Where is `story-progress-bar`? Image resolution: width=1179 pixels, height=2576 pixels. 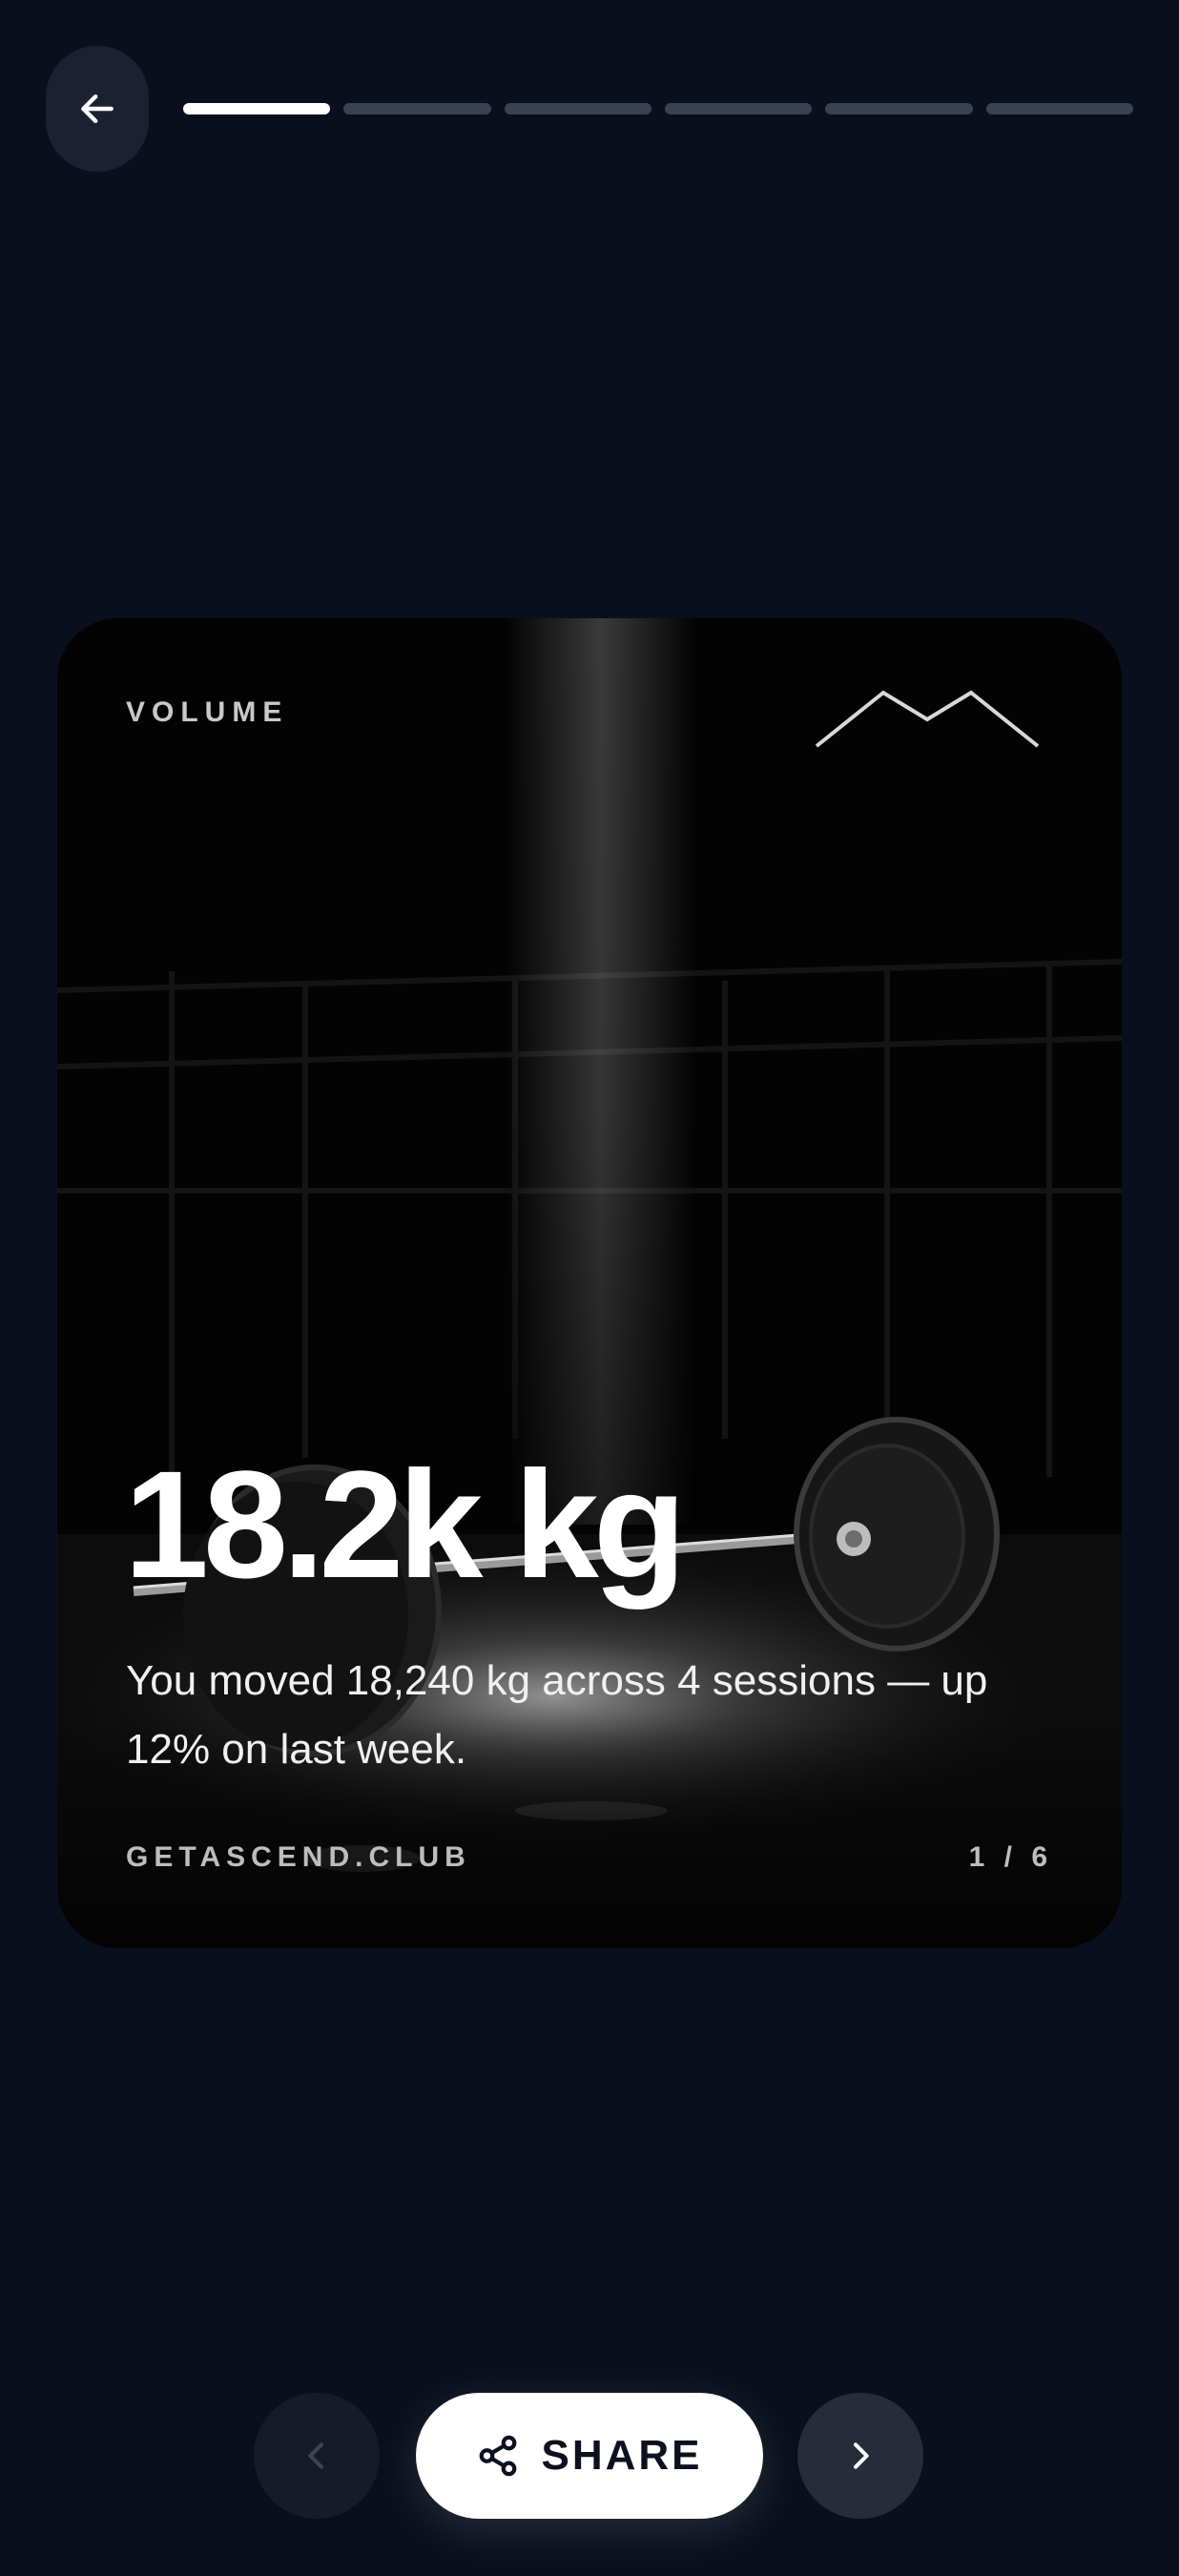
story-progress-bar is located at coordinates (658, 108).